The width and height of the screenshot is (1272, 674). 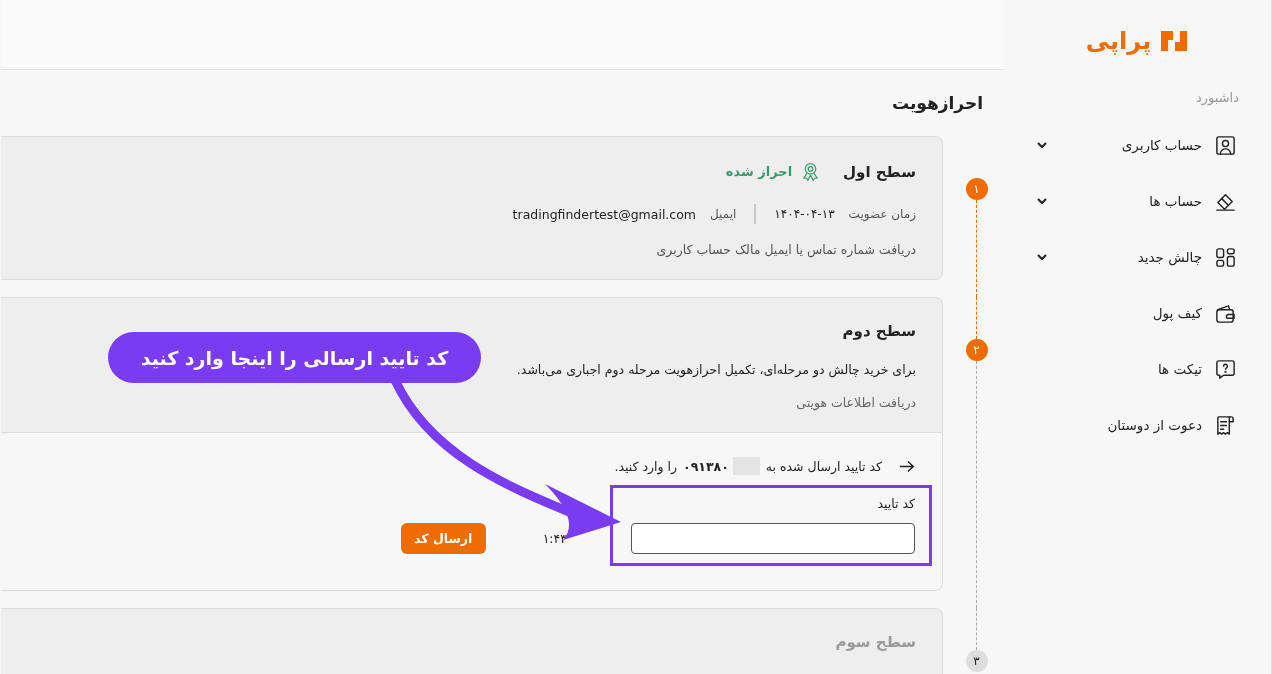 What do you see at coordinates (1137, 145) in the screenshot?
I see `nav-item: حساب کاربری` at bounding box center [1137, 145].